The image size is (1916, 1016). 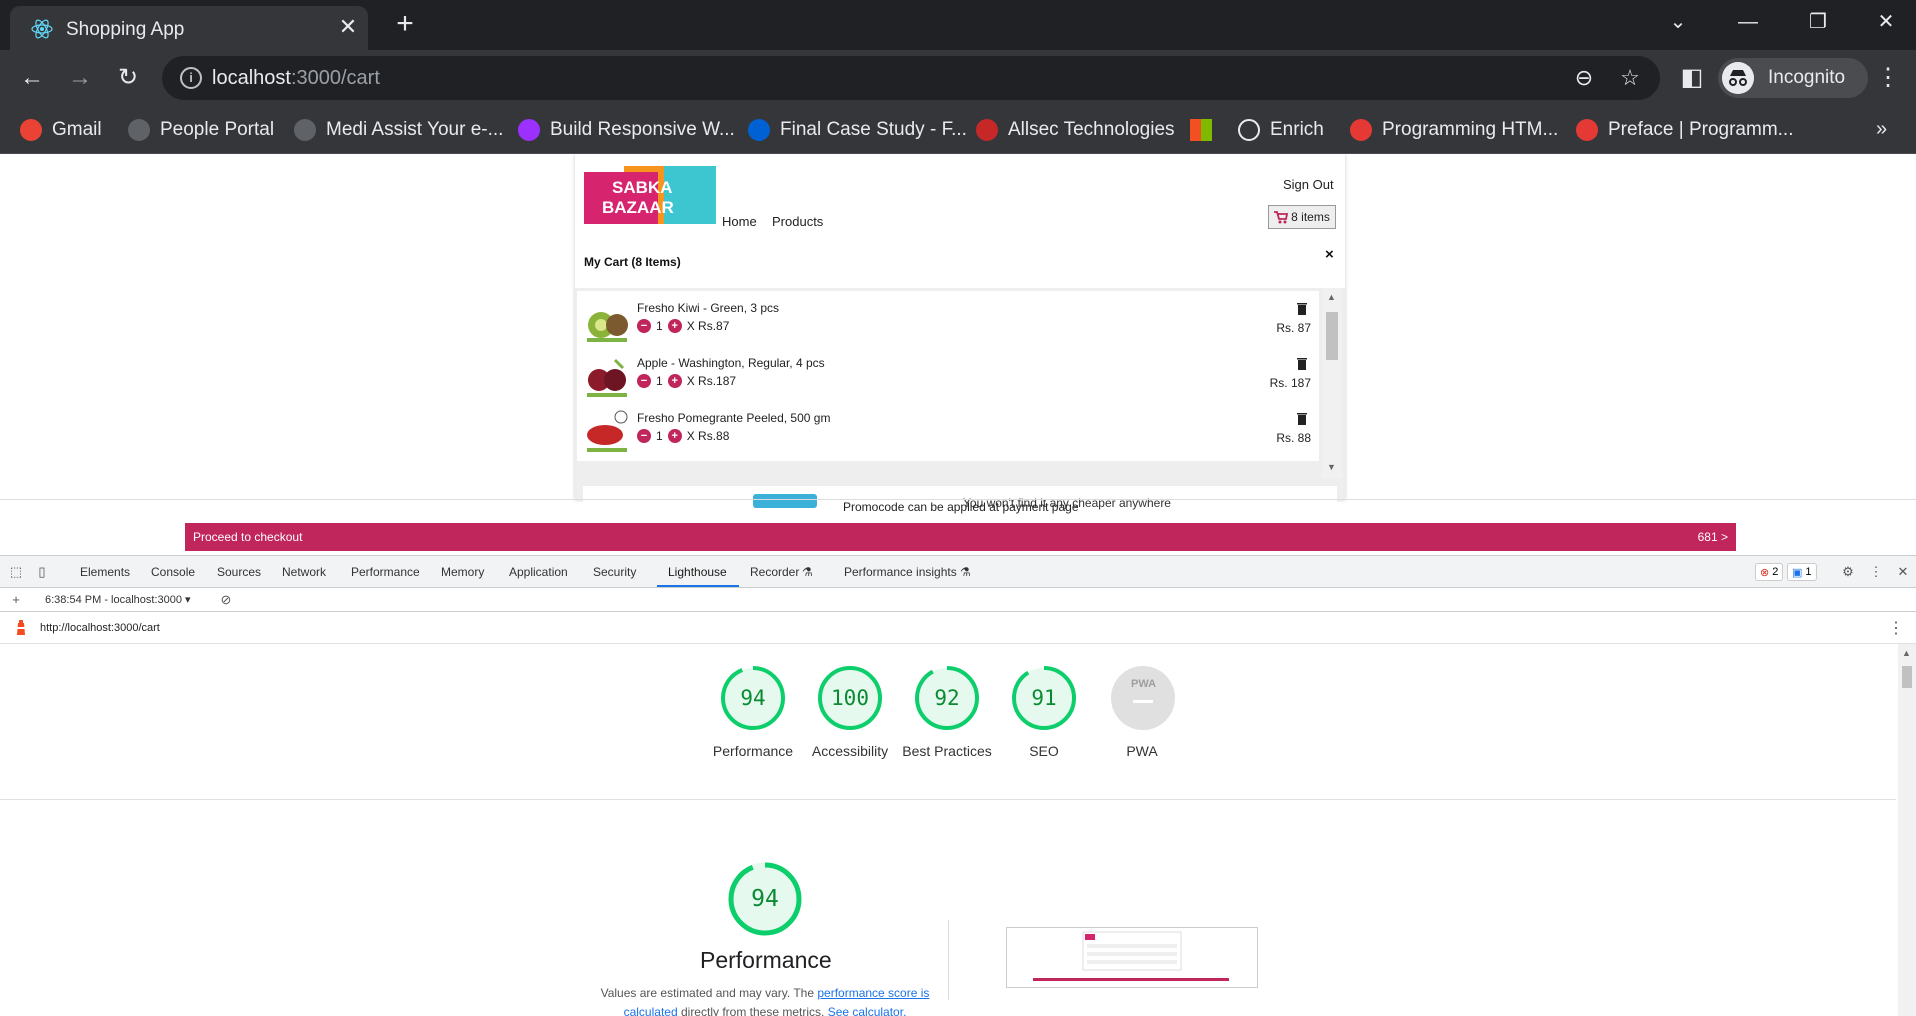 I want to click on new-tab-icon: +, so click(x=405, y=24).